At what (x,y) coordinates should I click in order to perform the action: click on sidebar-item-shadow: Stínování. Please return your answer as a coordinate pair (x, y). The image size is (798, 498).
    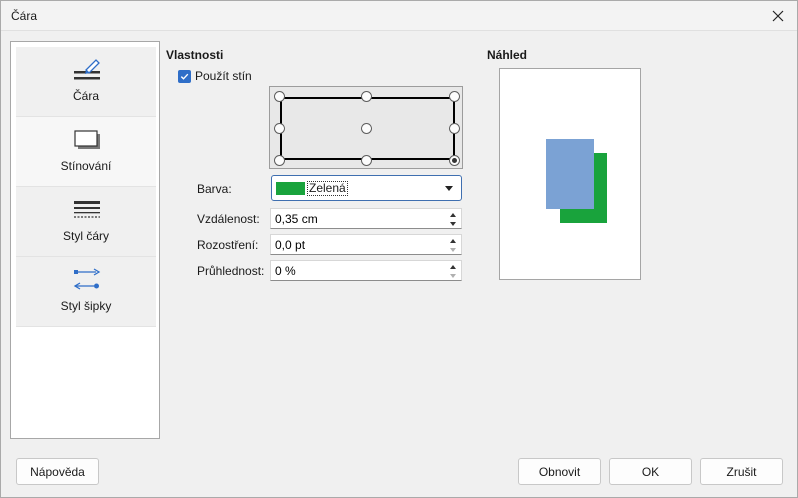
    Looking at the image, I should click on (86, 152).